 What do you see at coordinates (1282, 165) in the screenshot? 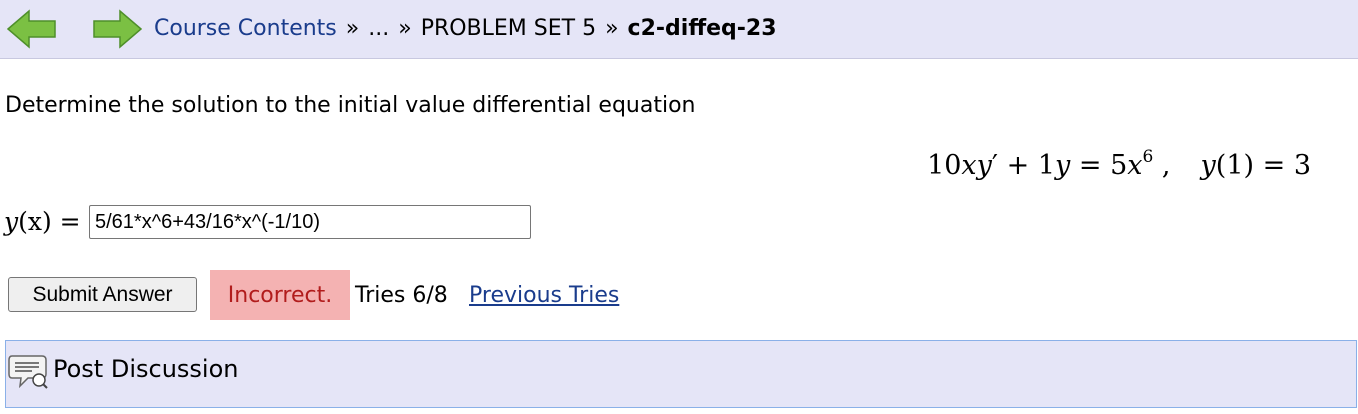
I see `ic-rhs: = 3` at bounding box center [1282, 165].